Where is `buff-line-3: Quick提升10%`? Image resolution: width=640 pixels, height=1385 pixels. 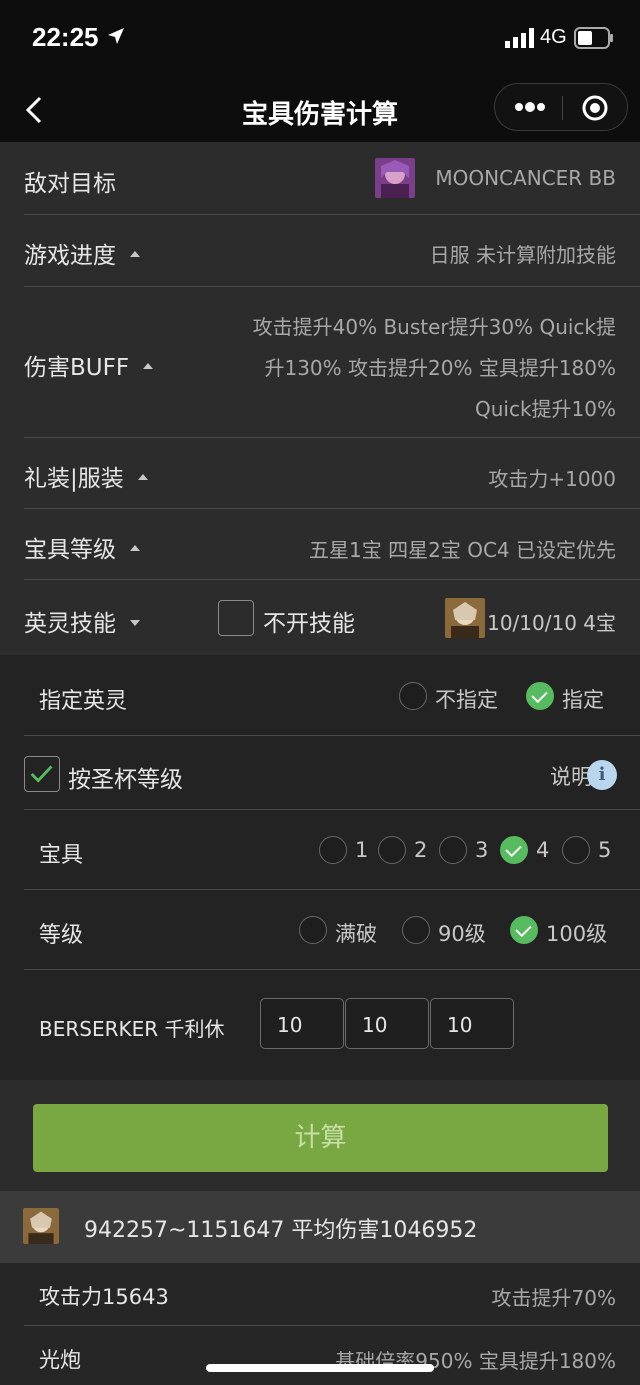
buff-line-3: Quick提升10% is located at coordinates (545, 409).